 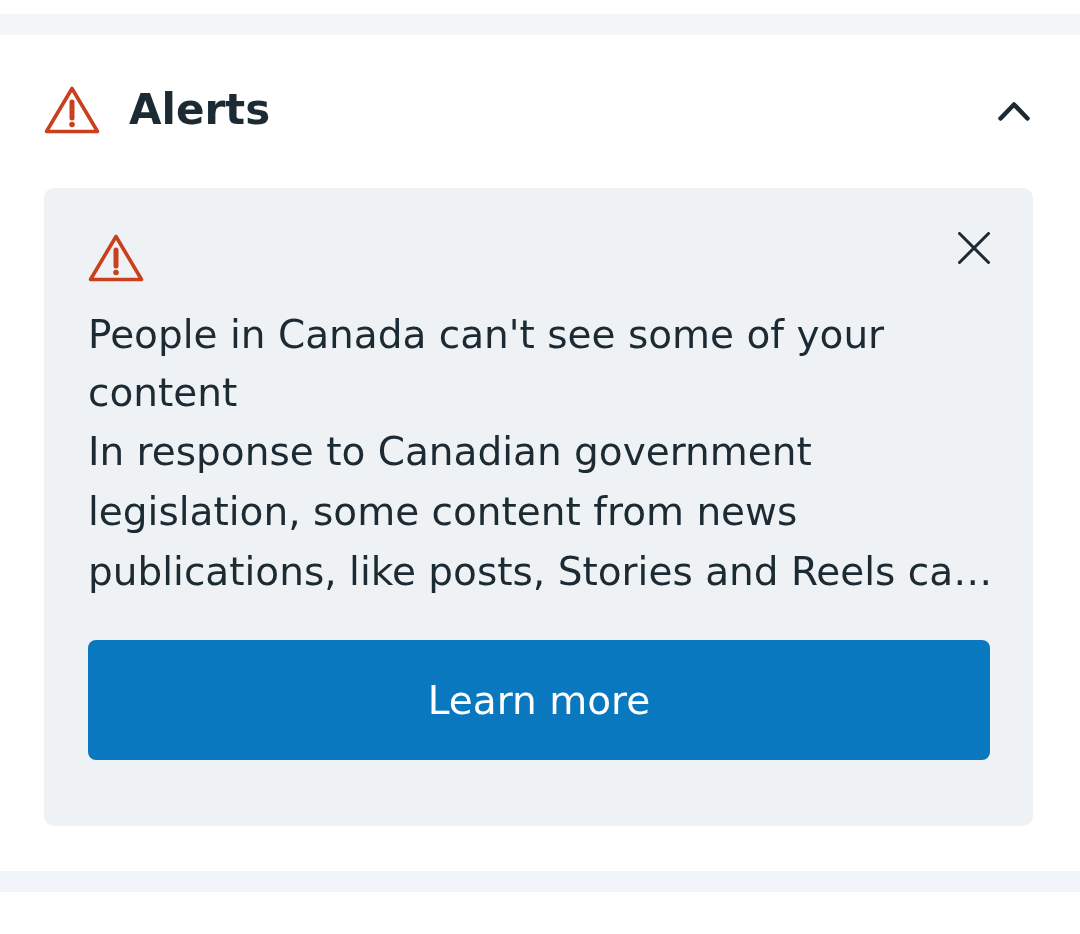 What do you see at coordinates (487, 364) in the screenshot?
I see `alert-title: People in Canada can't see some of your content` at bounding box center [487, 364].